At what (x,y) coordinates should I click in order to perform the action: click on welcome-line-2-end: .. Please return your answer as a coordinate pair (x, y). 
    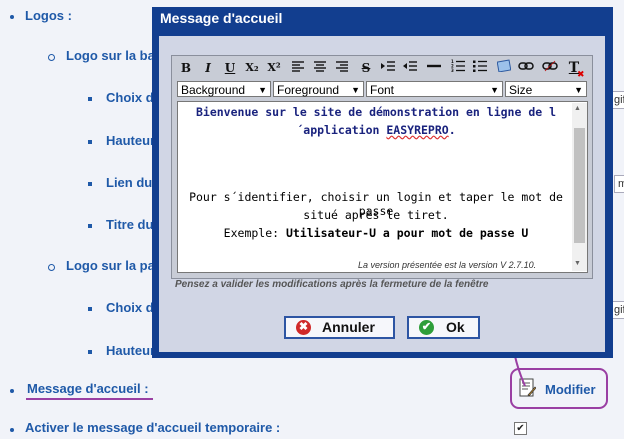
    Looking at the image, I should click on (452, 130).